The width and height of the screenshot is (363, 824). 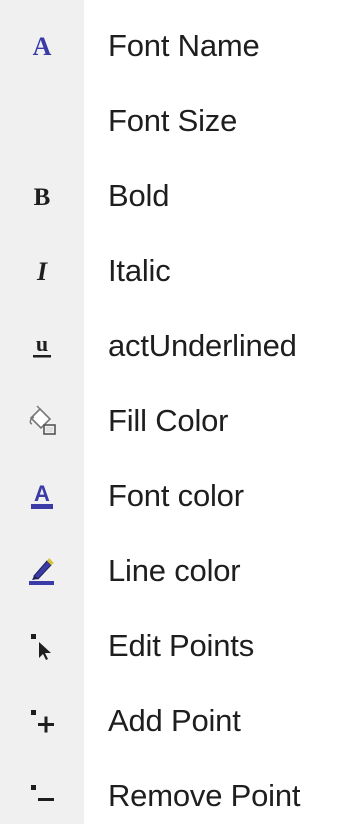 I want to click on add-point-icon, so click(x=42, y=720).